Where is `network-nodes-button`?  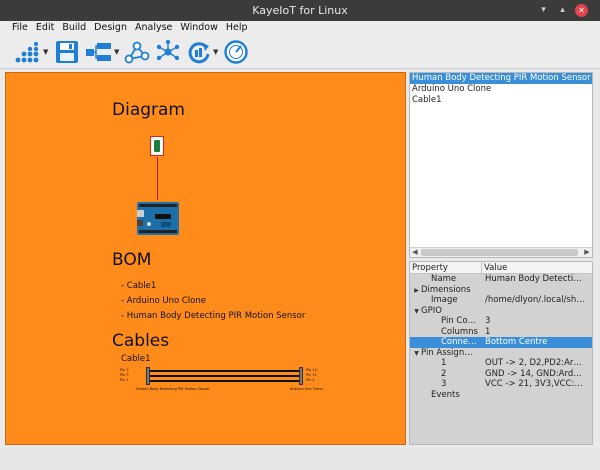 network-nodes-button is located at coordinates (137, 52).